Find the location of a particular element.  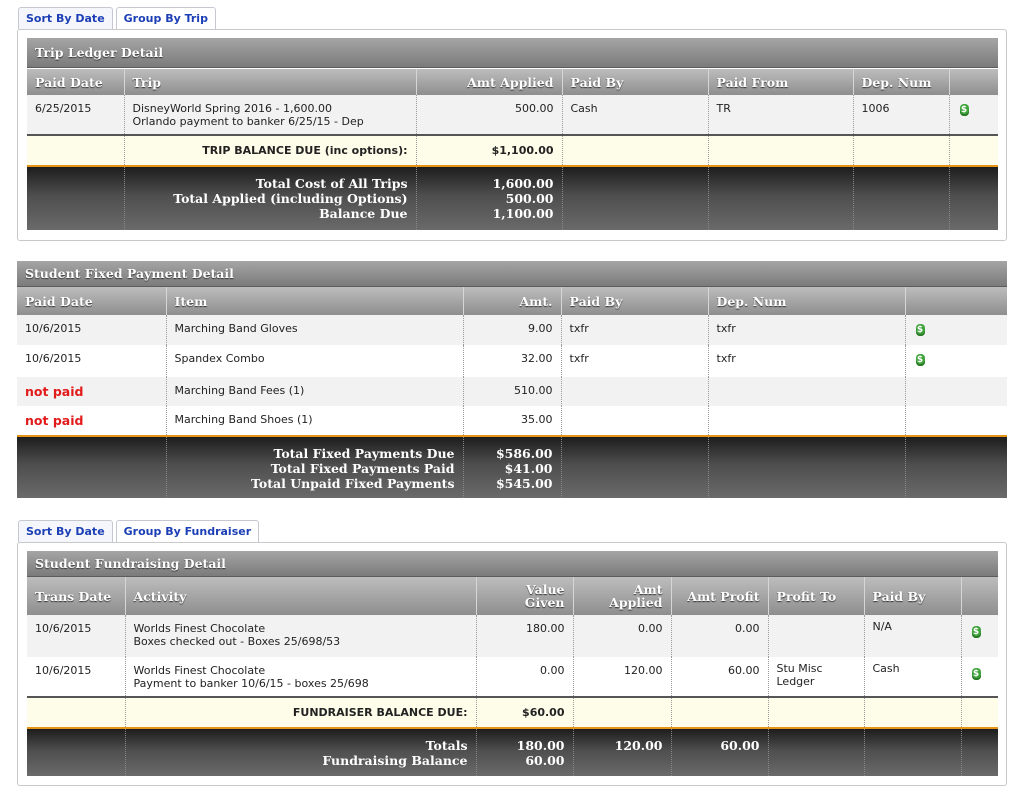

trip-balance-label: TRIP BALANCE DUE (inc options): is located at coordinates (270, 150).